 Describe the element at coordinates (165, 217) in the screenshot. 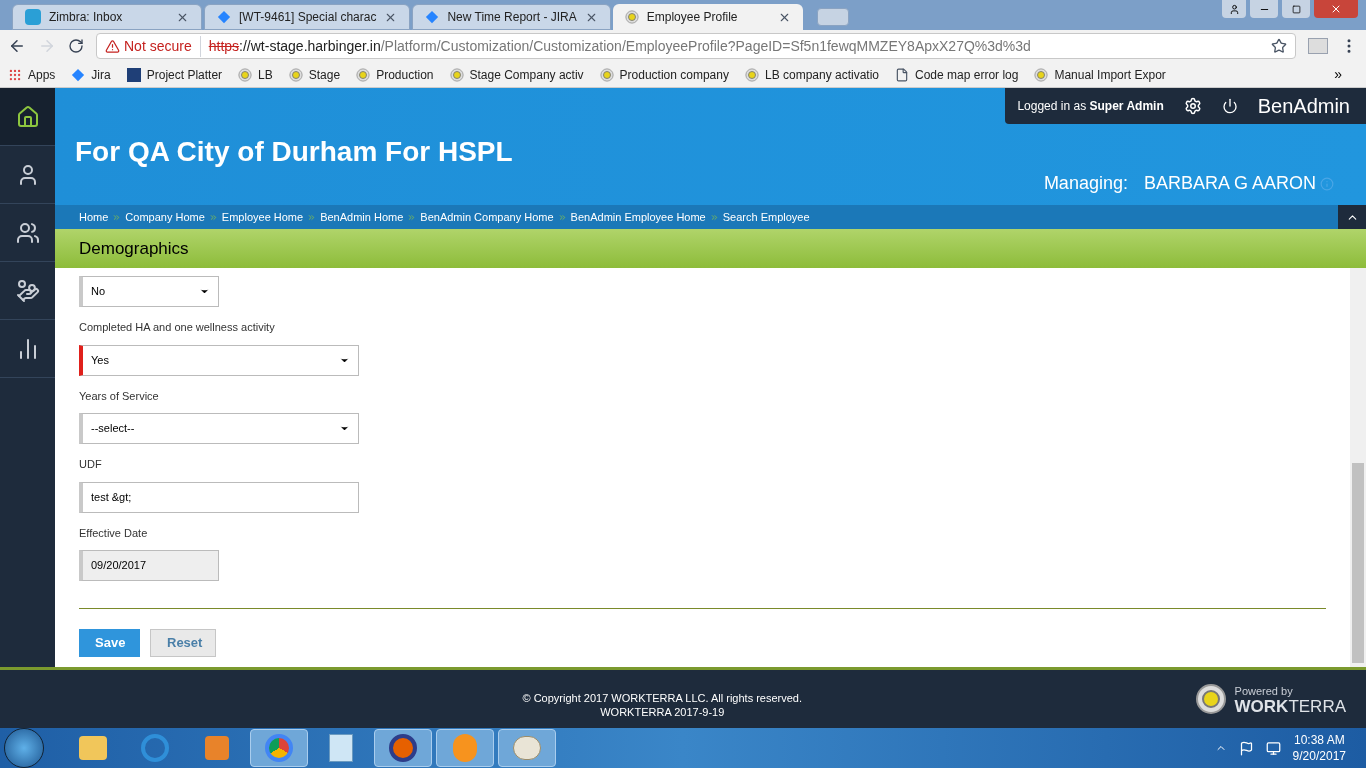

I see `breadcrumb-link: Company Home` at that location.